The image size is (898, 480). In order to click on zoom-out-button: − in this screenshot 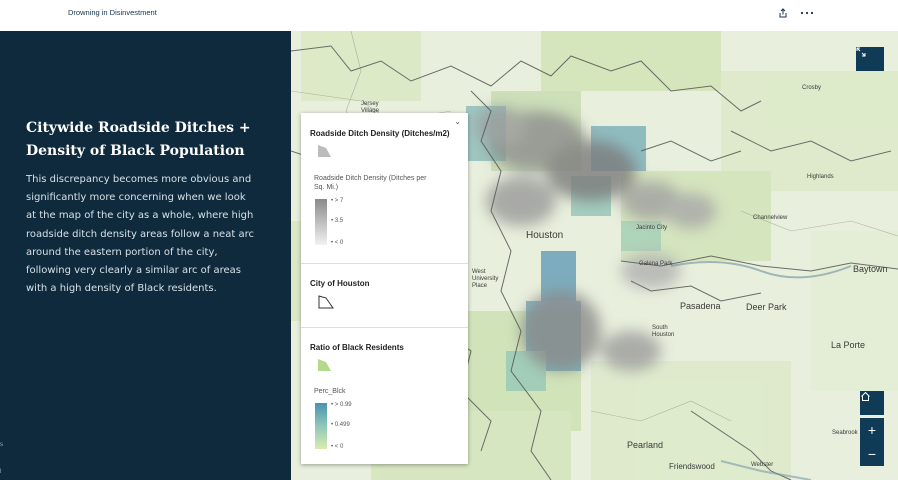, I will do `click(872, 454)`.